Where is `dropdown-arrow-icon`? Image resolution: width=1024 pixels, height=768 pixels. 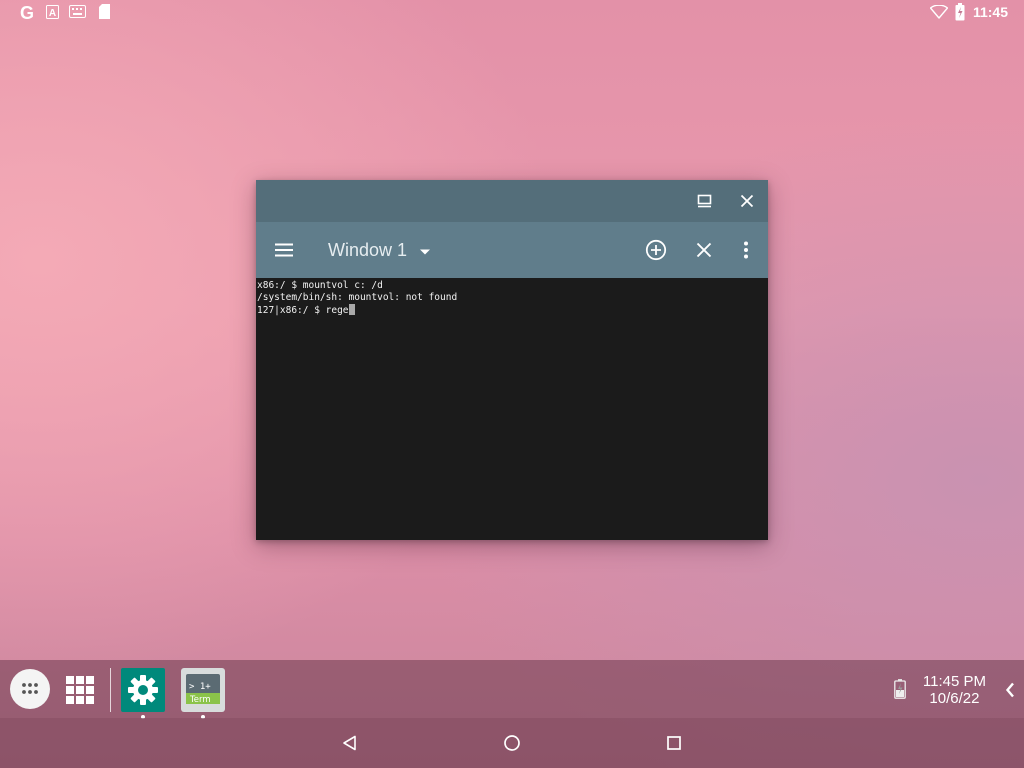 dropdown-arrow-icon is located at coordinates (425, 250).